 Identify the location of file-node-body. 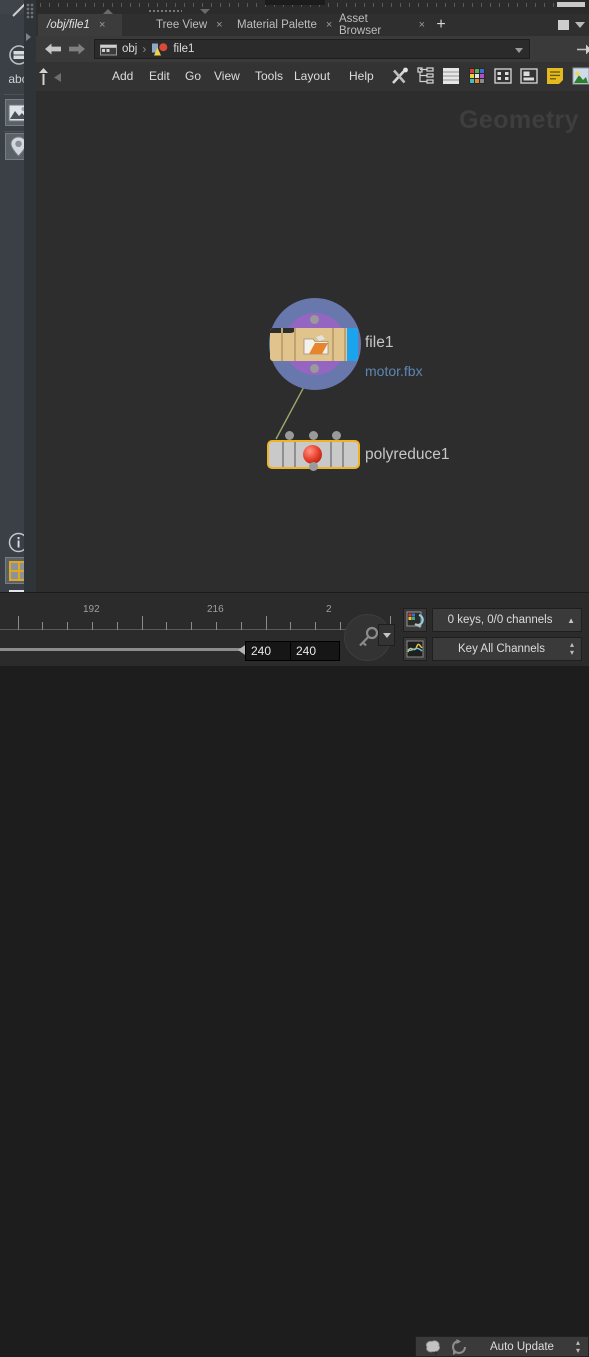
(314, 344).